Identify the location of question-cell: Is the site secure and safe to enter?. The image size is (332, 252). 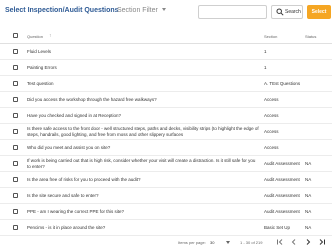
(63, 195).